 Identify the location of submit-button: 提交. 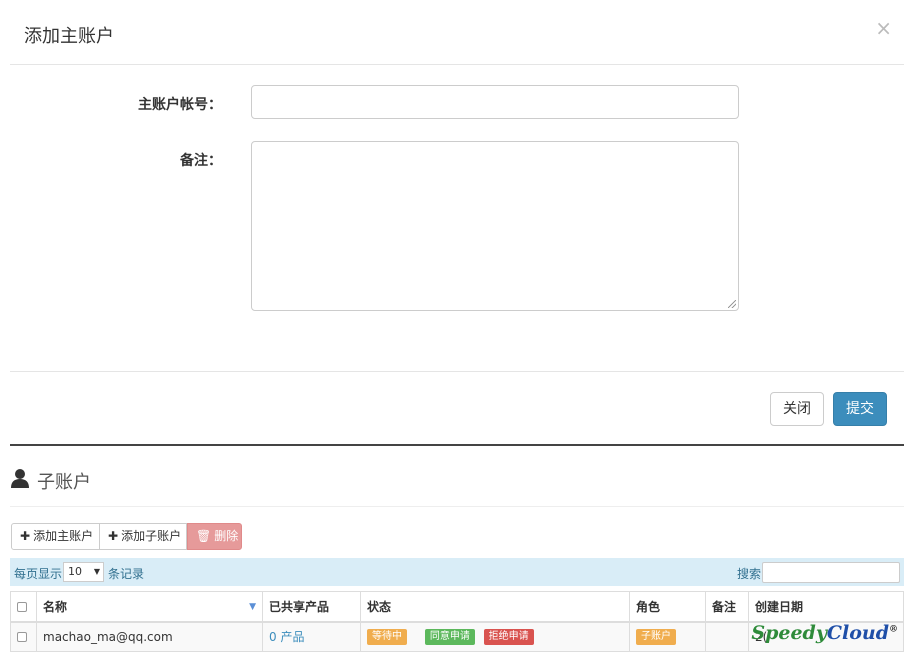
(860, 409).